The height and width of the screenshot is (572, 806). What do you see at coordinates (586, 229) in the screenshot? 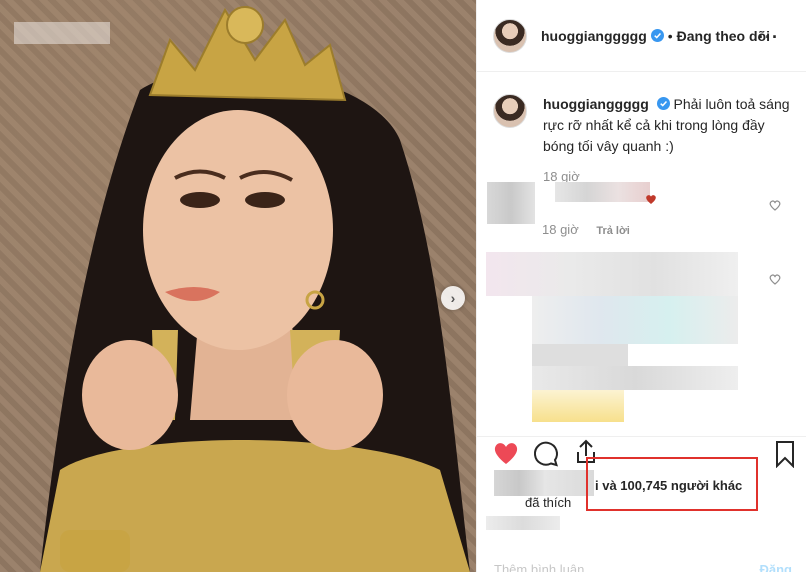
I see `comment-meta: 18 giờ Trả lời` at bounding box center [586, 229].